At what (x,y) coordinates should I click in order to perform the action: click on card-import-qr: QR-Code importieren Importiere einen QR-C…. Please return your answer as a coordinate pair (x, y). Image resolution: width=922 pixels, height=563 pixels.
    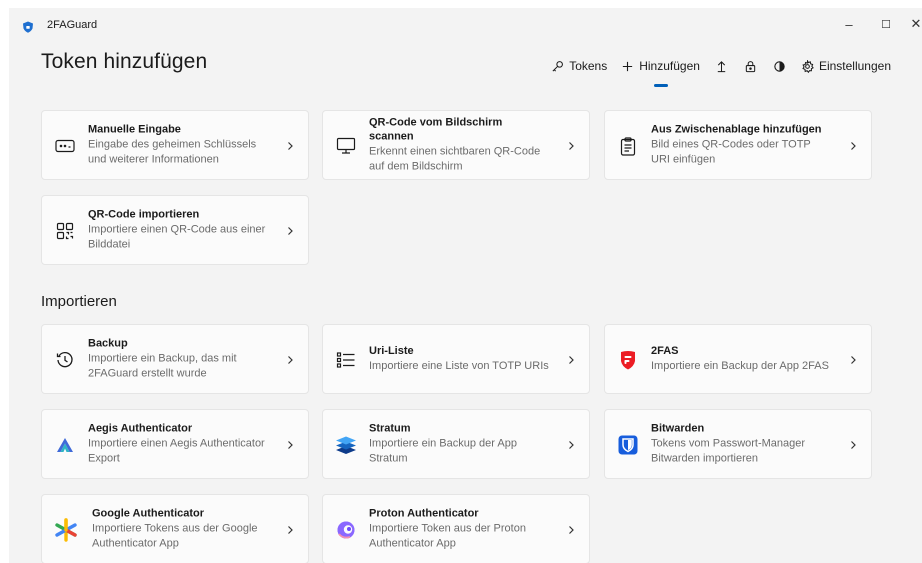
    Looking at the image, I should click on (175, 230).